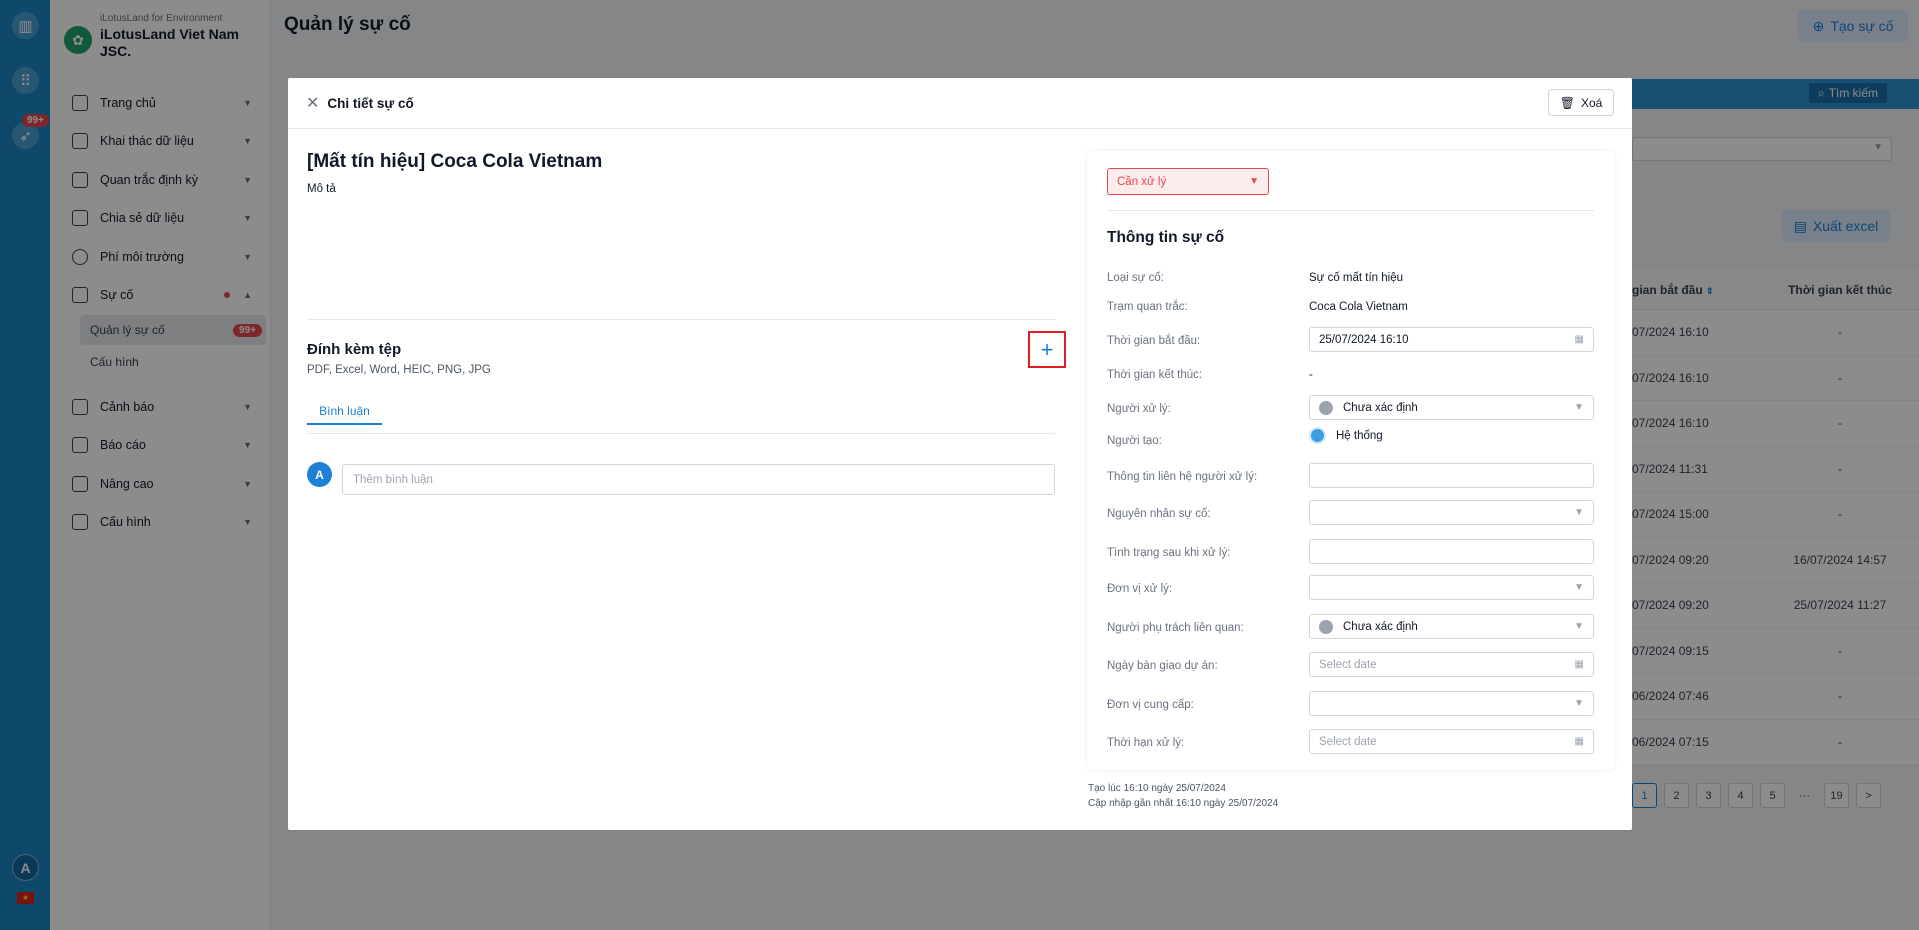 The image size is (1919, 930). What do you see at coordinates (1150, 705) in the screenshot?
I see `supplier-label: Đơn vị cung cấp:` at bounding box center [1150, 705].